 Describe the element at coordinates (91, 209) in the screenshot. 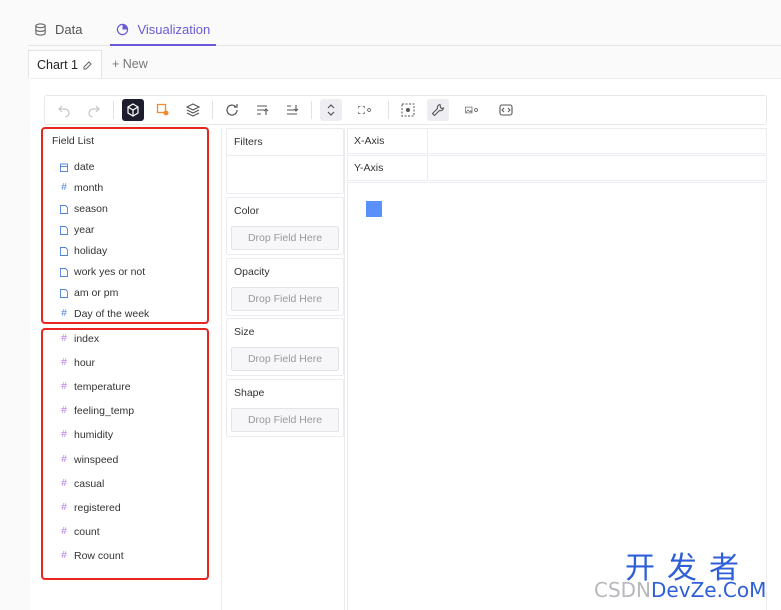

I see `field-label: season` at that location.